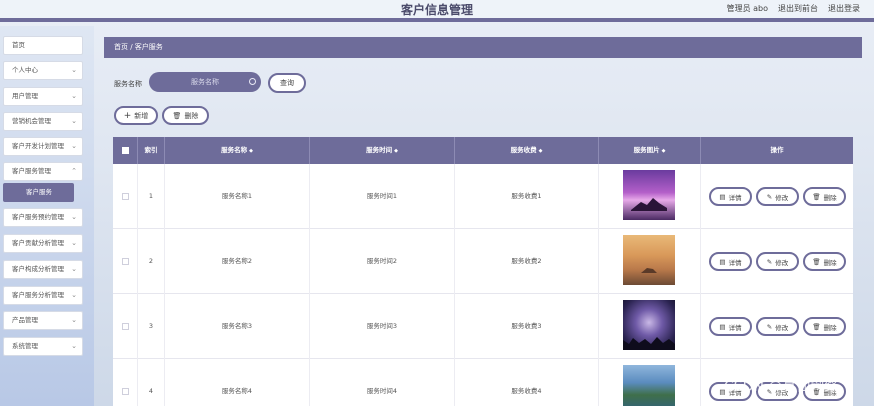 This screenshot has width=874, height=406. I want to click on sidebar-item-service: 客户服务, so click(38, 192).